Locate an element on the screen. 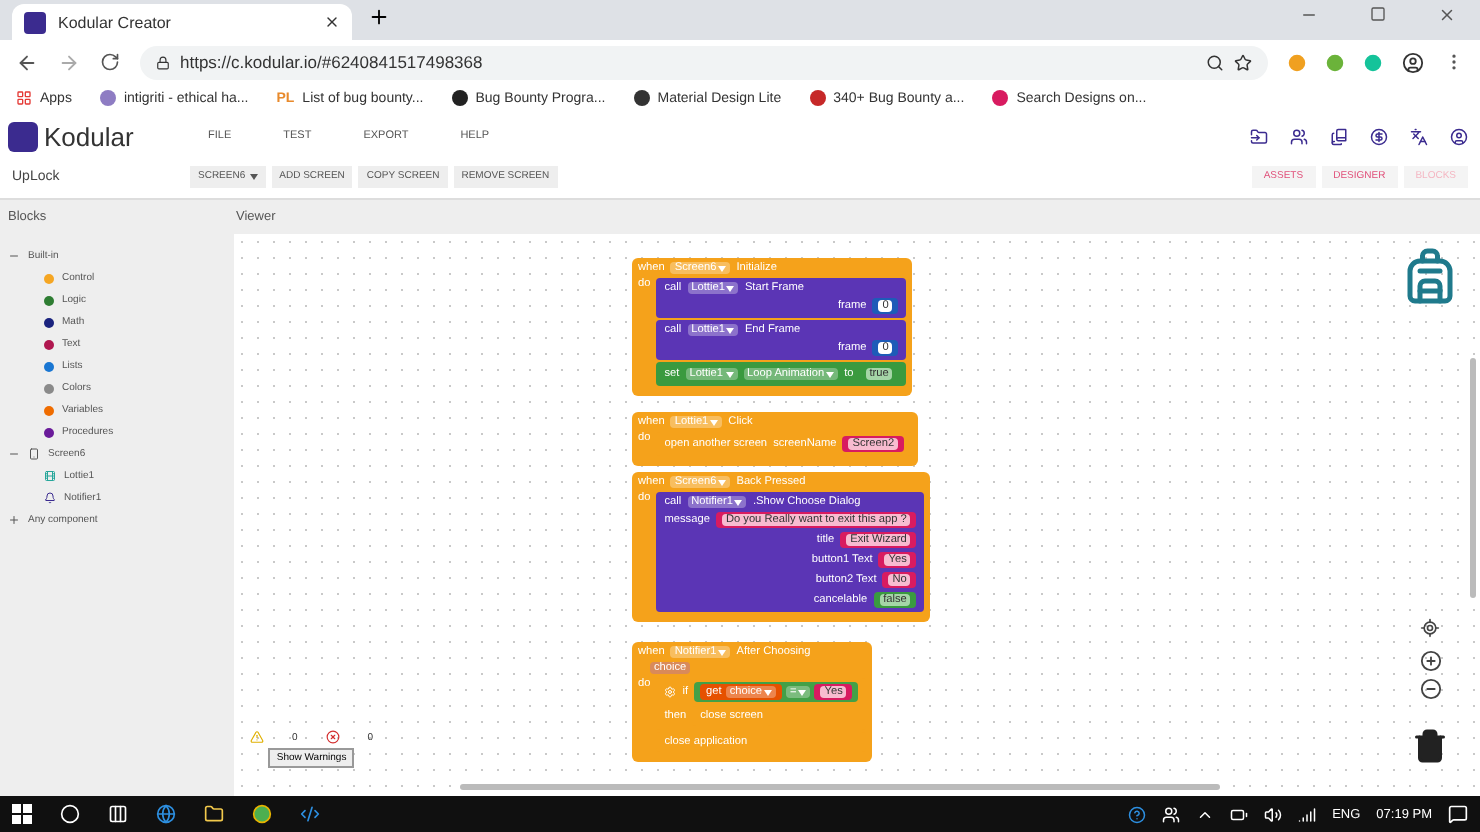 This screenshot has width=1480, height=832. address-bar: https://c.kodular.io/#6240841517498368 is located at coordinates (704, 62).